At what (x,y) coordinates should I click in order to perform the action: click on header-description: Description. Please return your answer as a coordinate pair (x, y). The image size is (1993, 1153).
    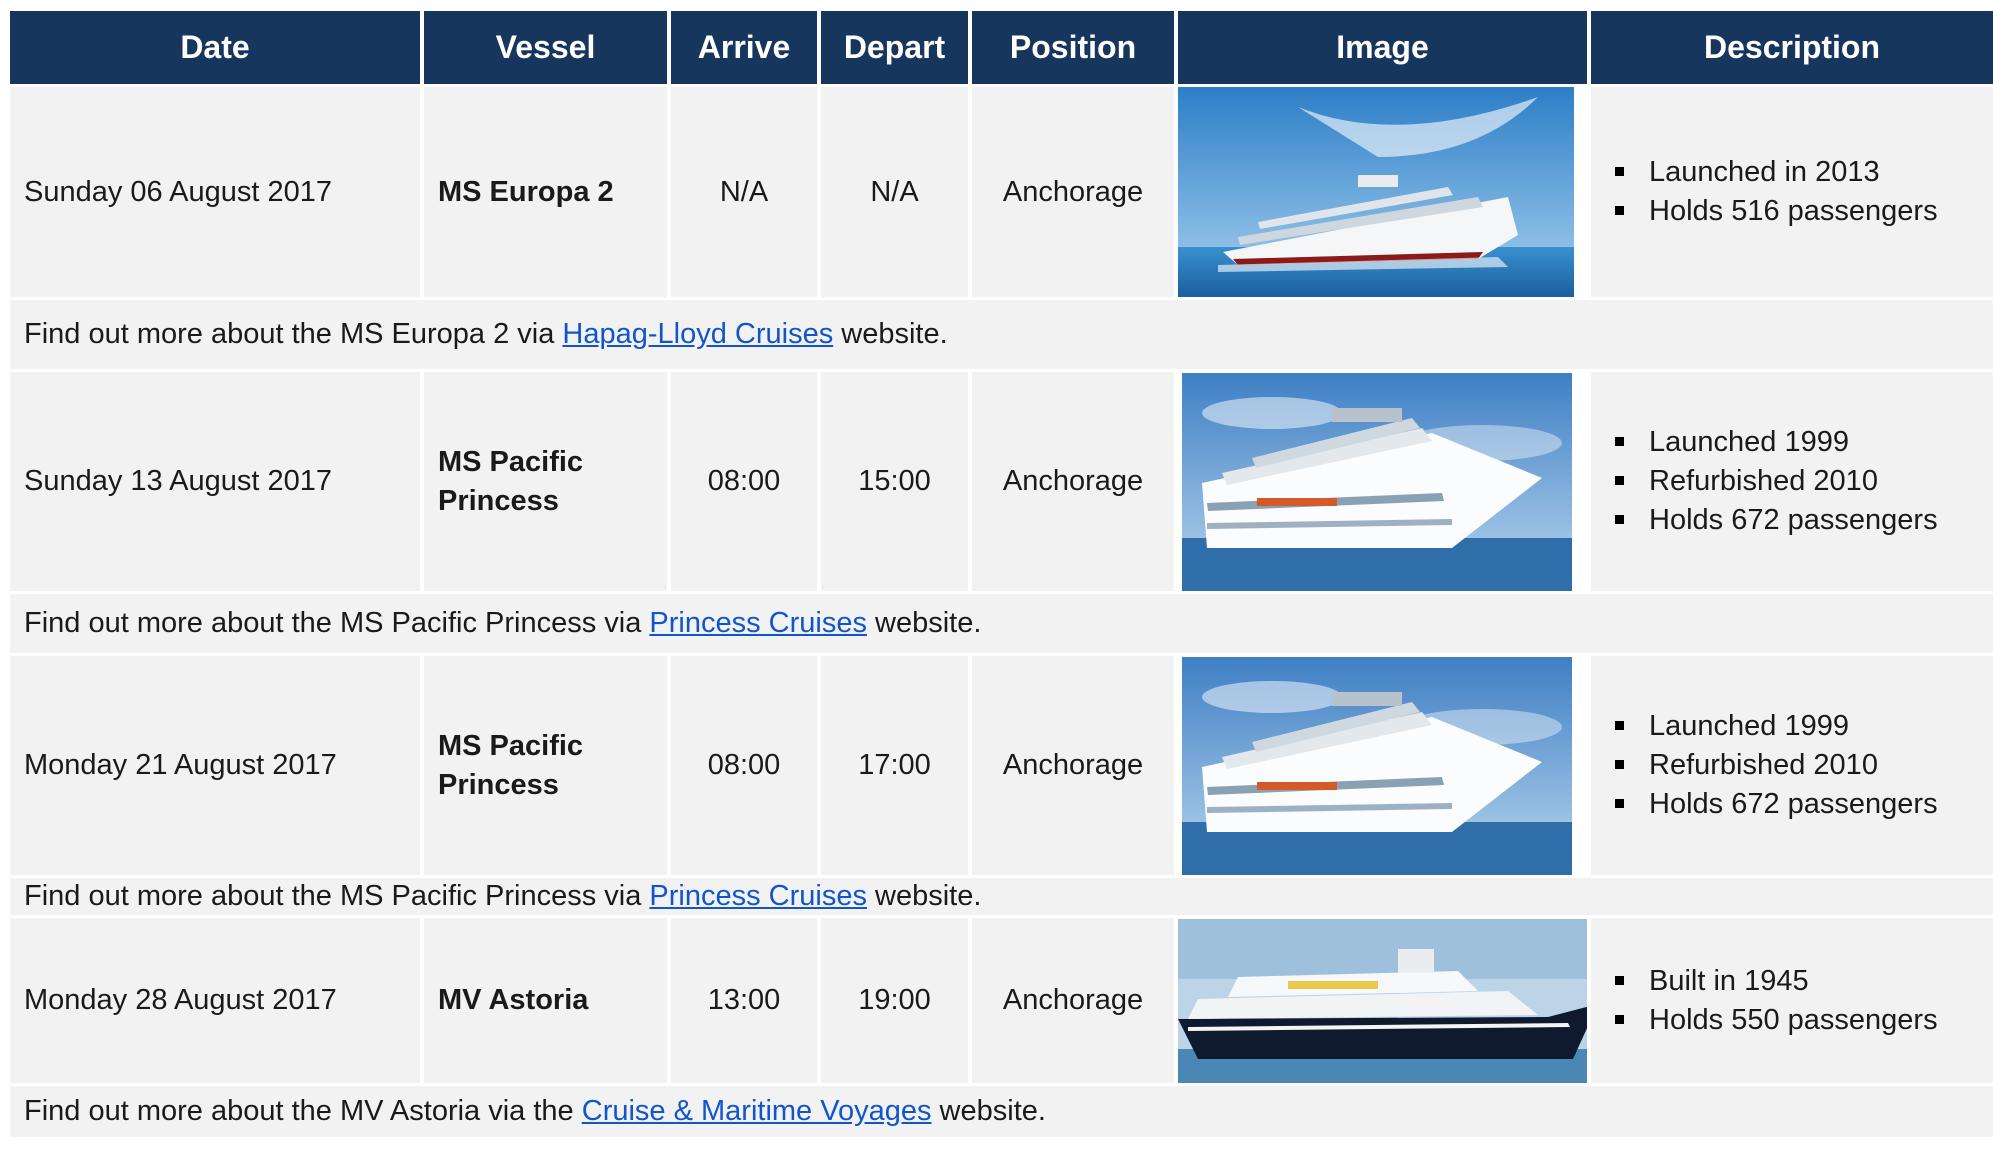
    Looking at the image, I should click on (1792, 47).